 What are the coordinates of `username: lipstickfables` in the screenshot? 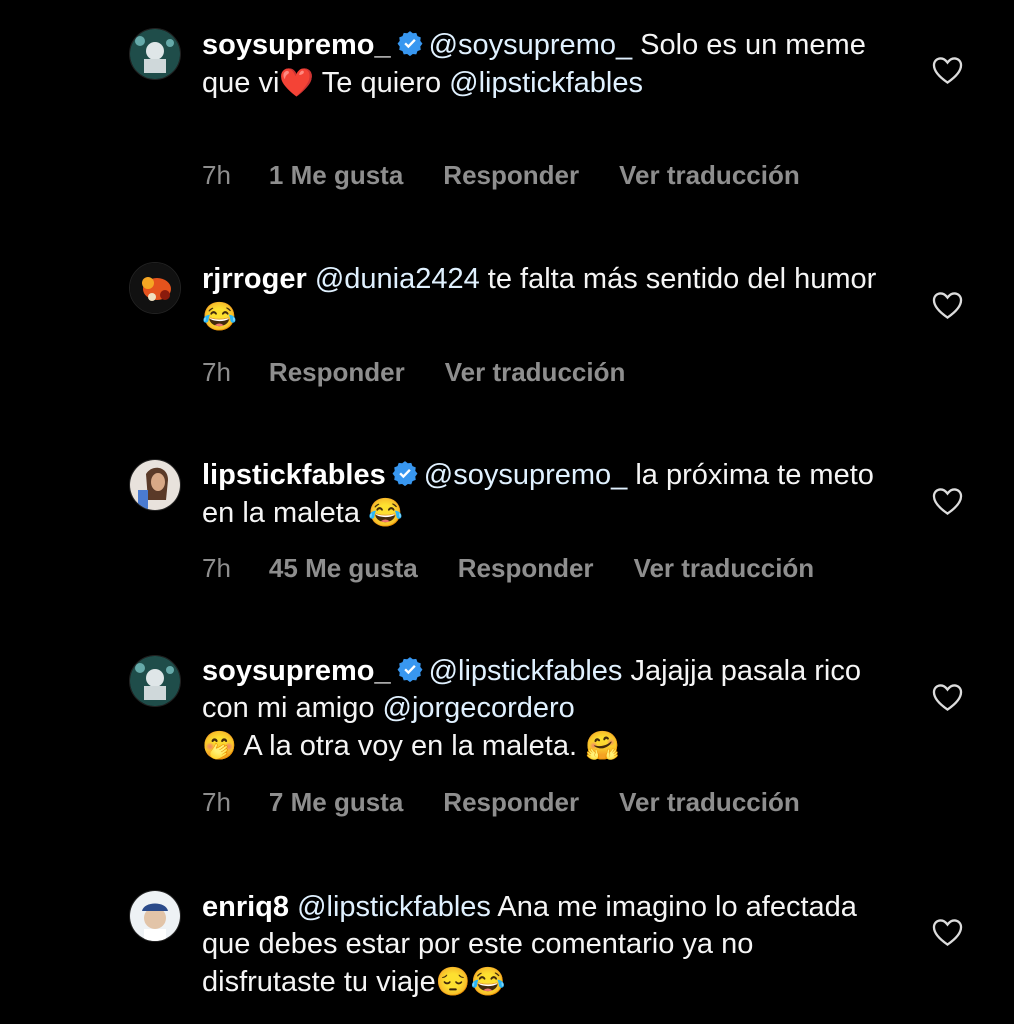 It's located at (294, 475).